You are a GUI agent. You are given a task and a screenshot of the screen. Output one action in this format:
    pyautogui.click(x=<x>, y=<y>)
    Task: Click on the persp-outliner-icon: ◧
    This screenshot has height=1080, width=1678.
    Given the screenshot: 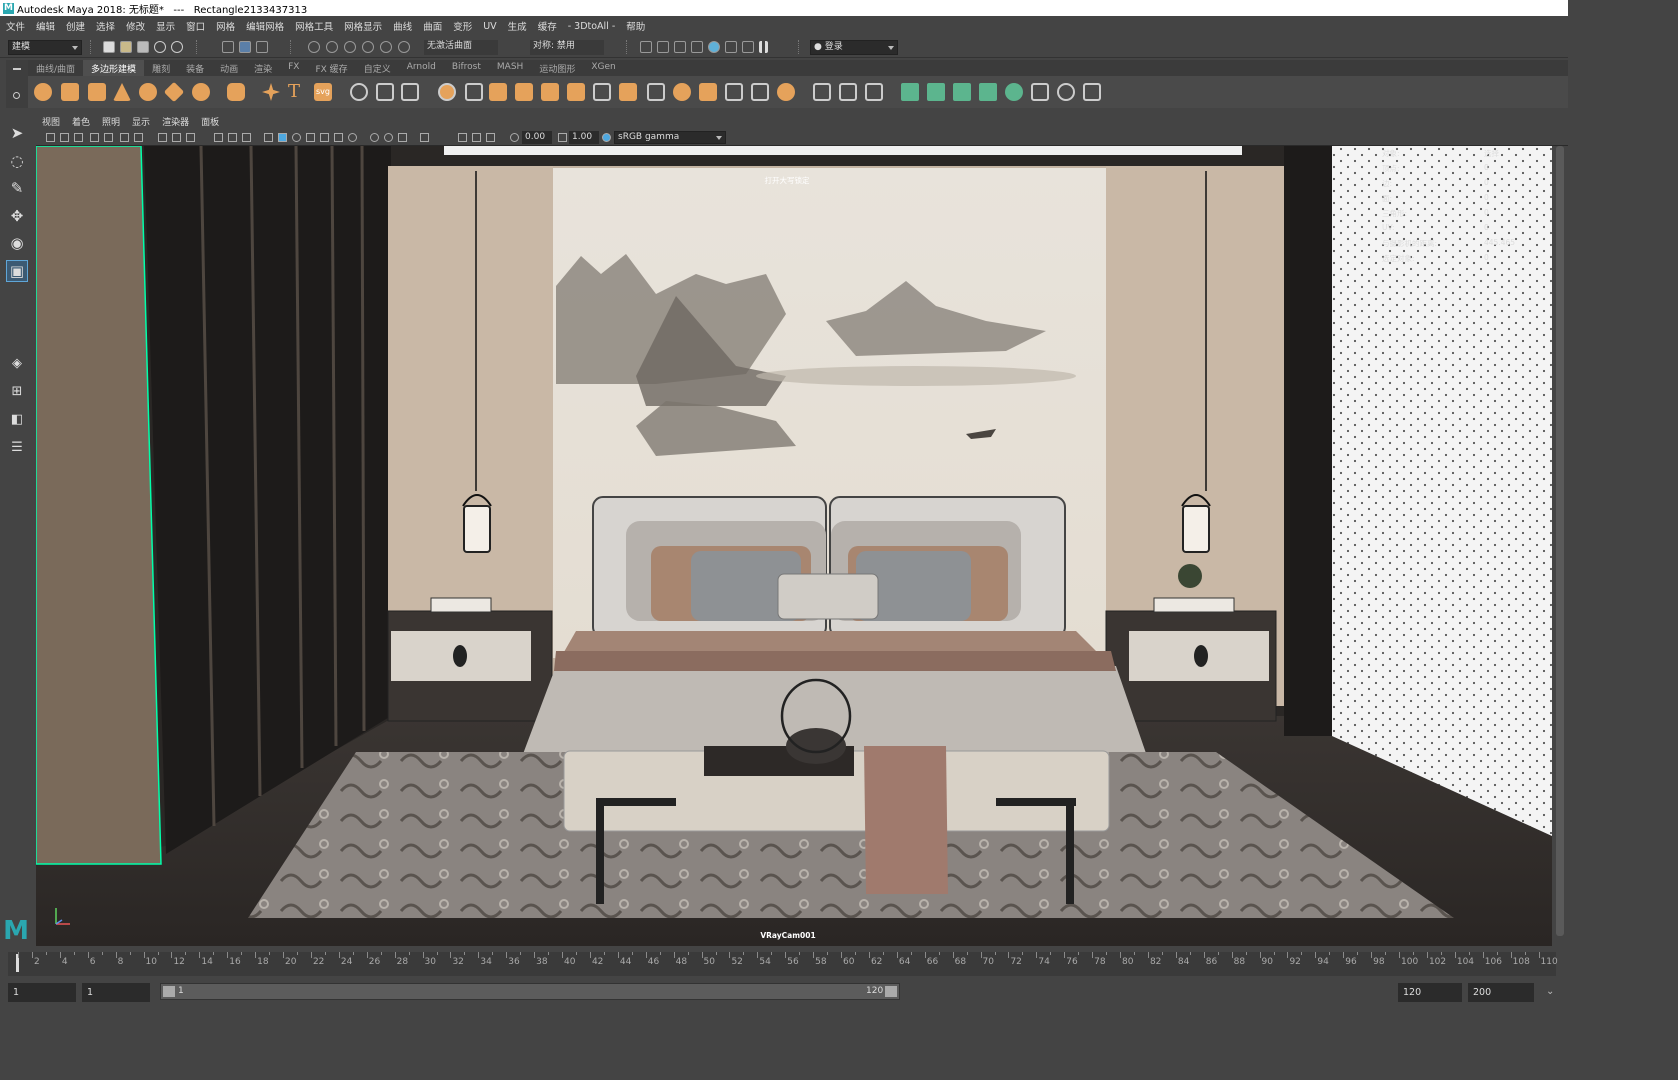 What is the action you would take?
    pyautogui.click(x=17, y=419)
    